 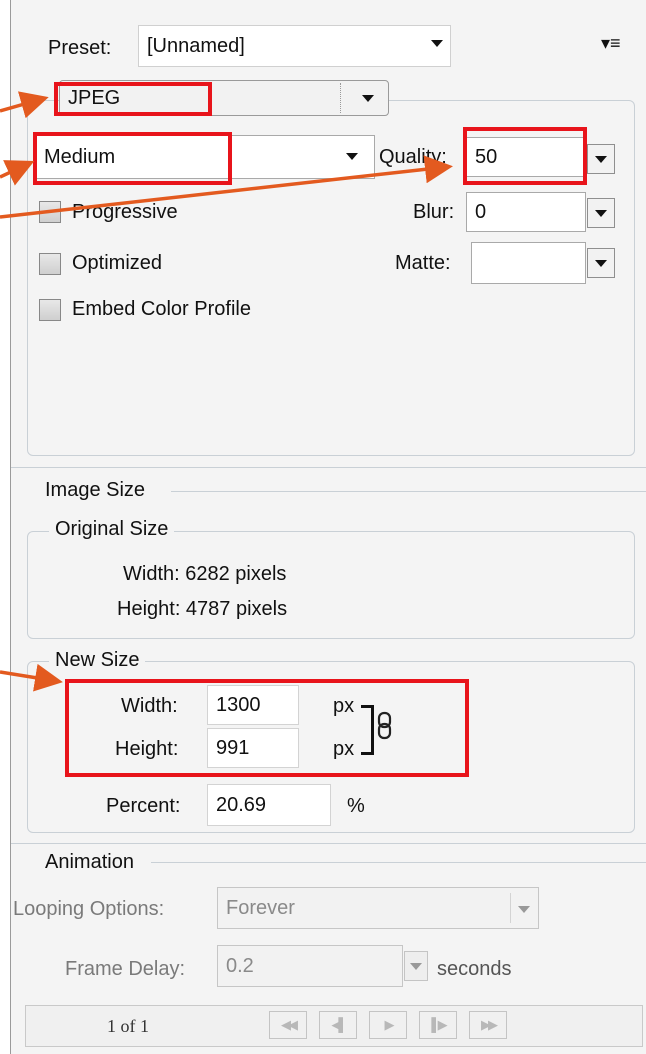 What do you see at coordinates (17, 173) in the screenshot?
I see `quality-preset-arrow` at bounding box center [17, 173].